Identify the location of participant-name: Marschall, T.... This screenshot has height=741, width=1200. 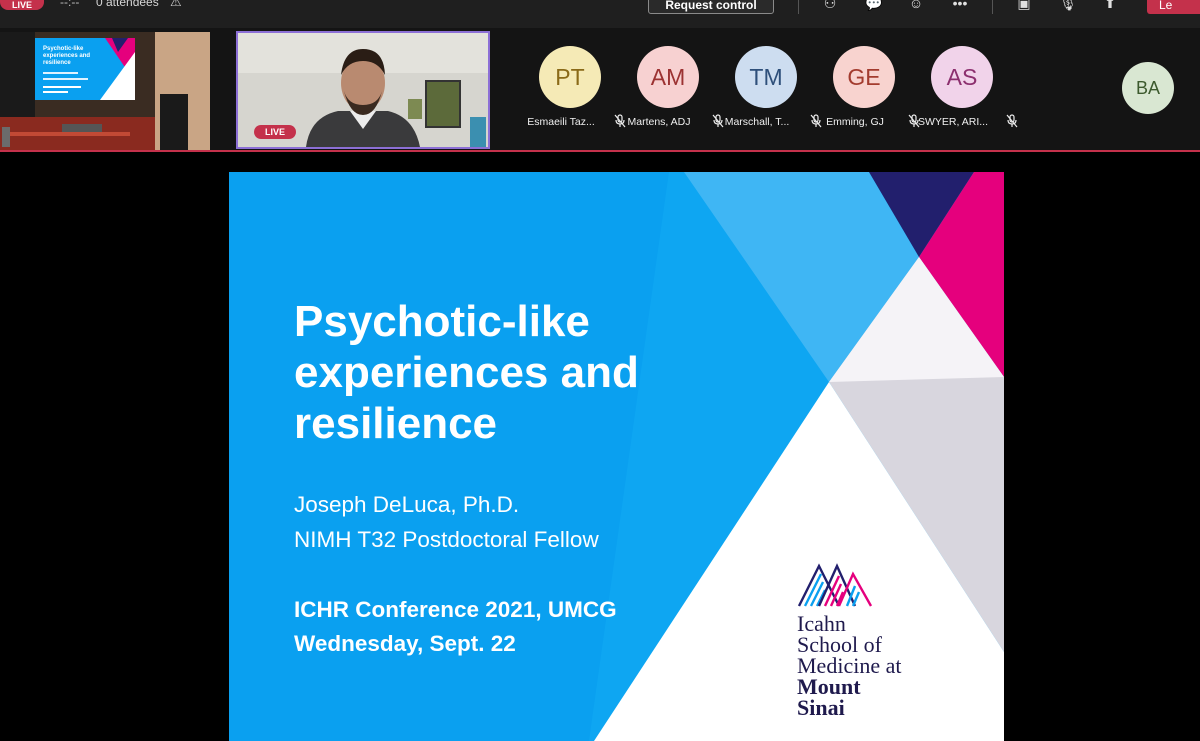
(757, 122).